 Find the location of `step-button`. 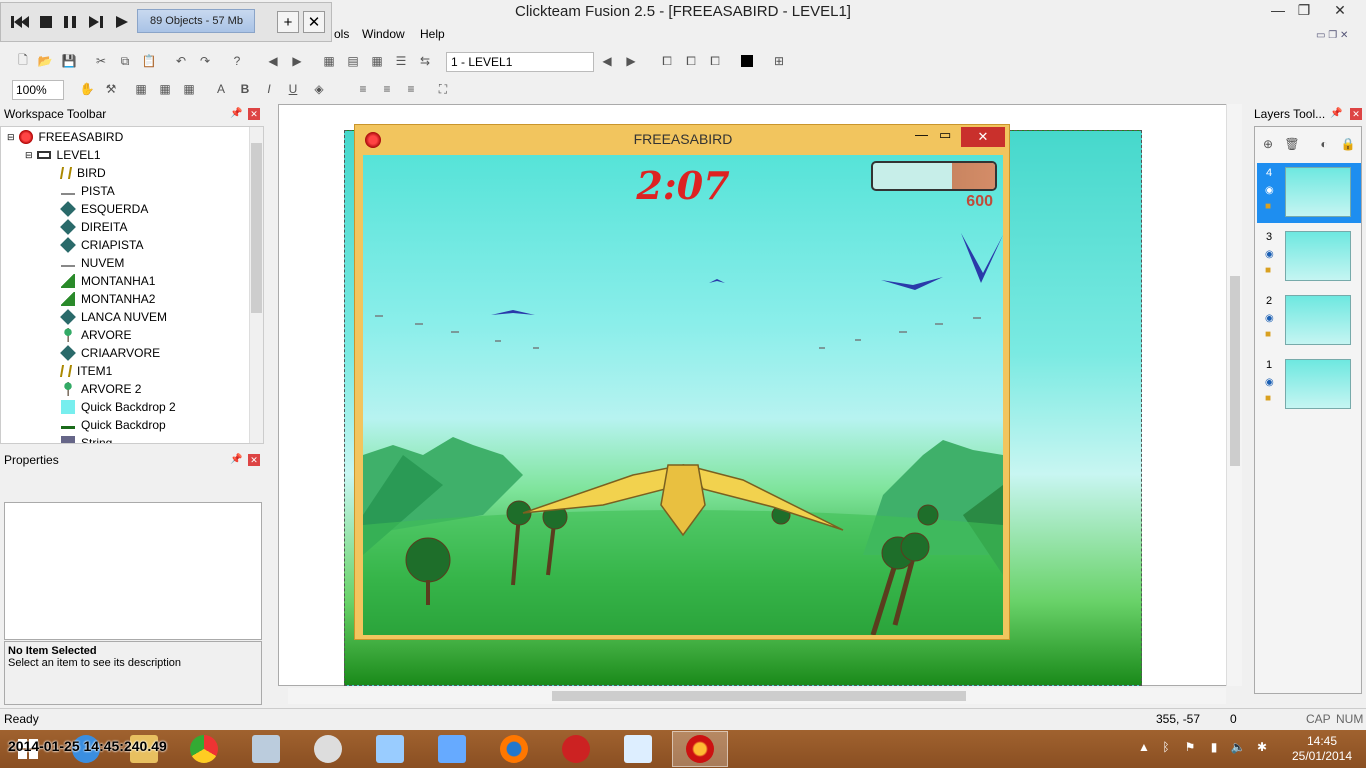

step-button is located at coordinates (96, 22).